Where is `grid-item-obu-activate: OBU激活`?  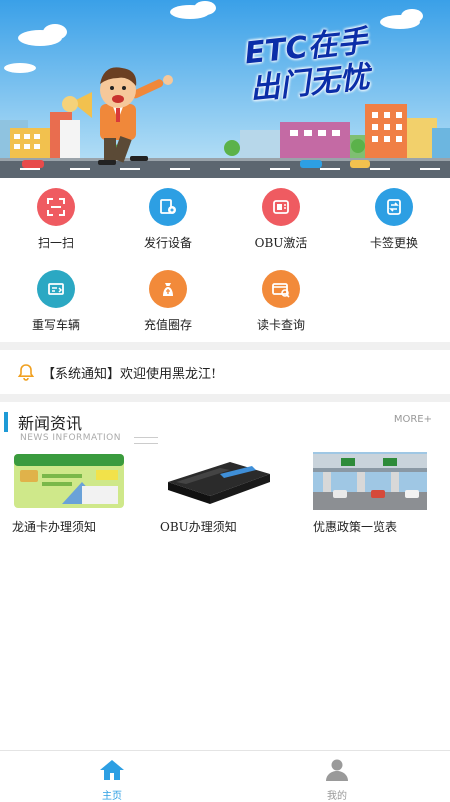 grid-item-obu-activate: OBU激活 is located at coordinates (281, 216).